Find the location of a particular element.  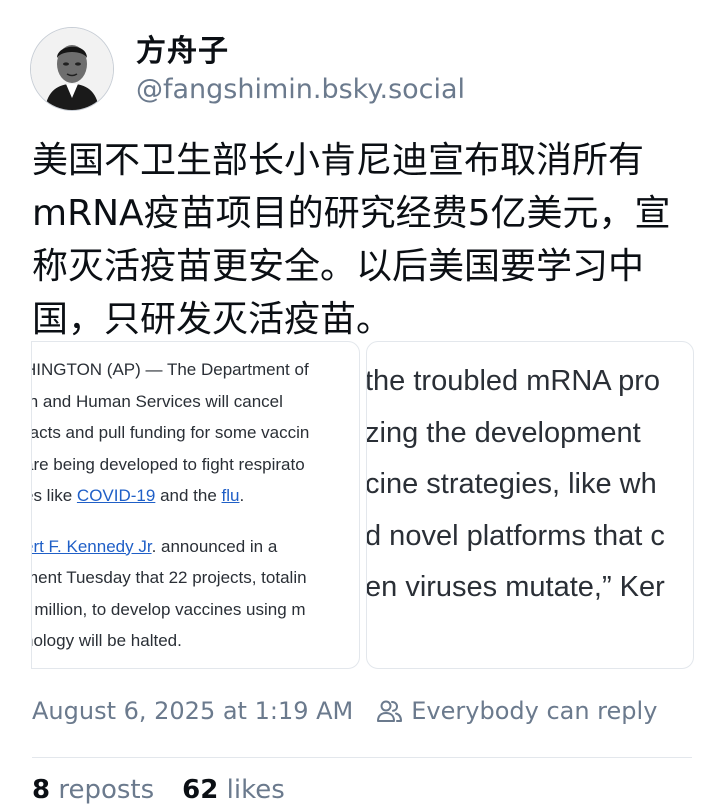

excerpt-line: es like COVID-19 and the flu. is located at coordinates (195, 496).